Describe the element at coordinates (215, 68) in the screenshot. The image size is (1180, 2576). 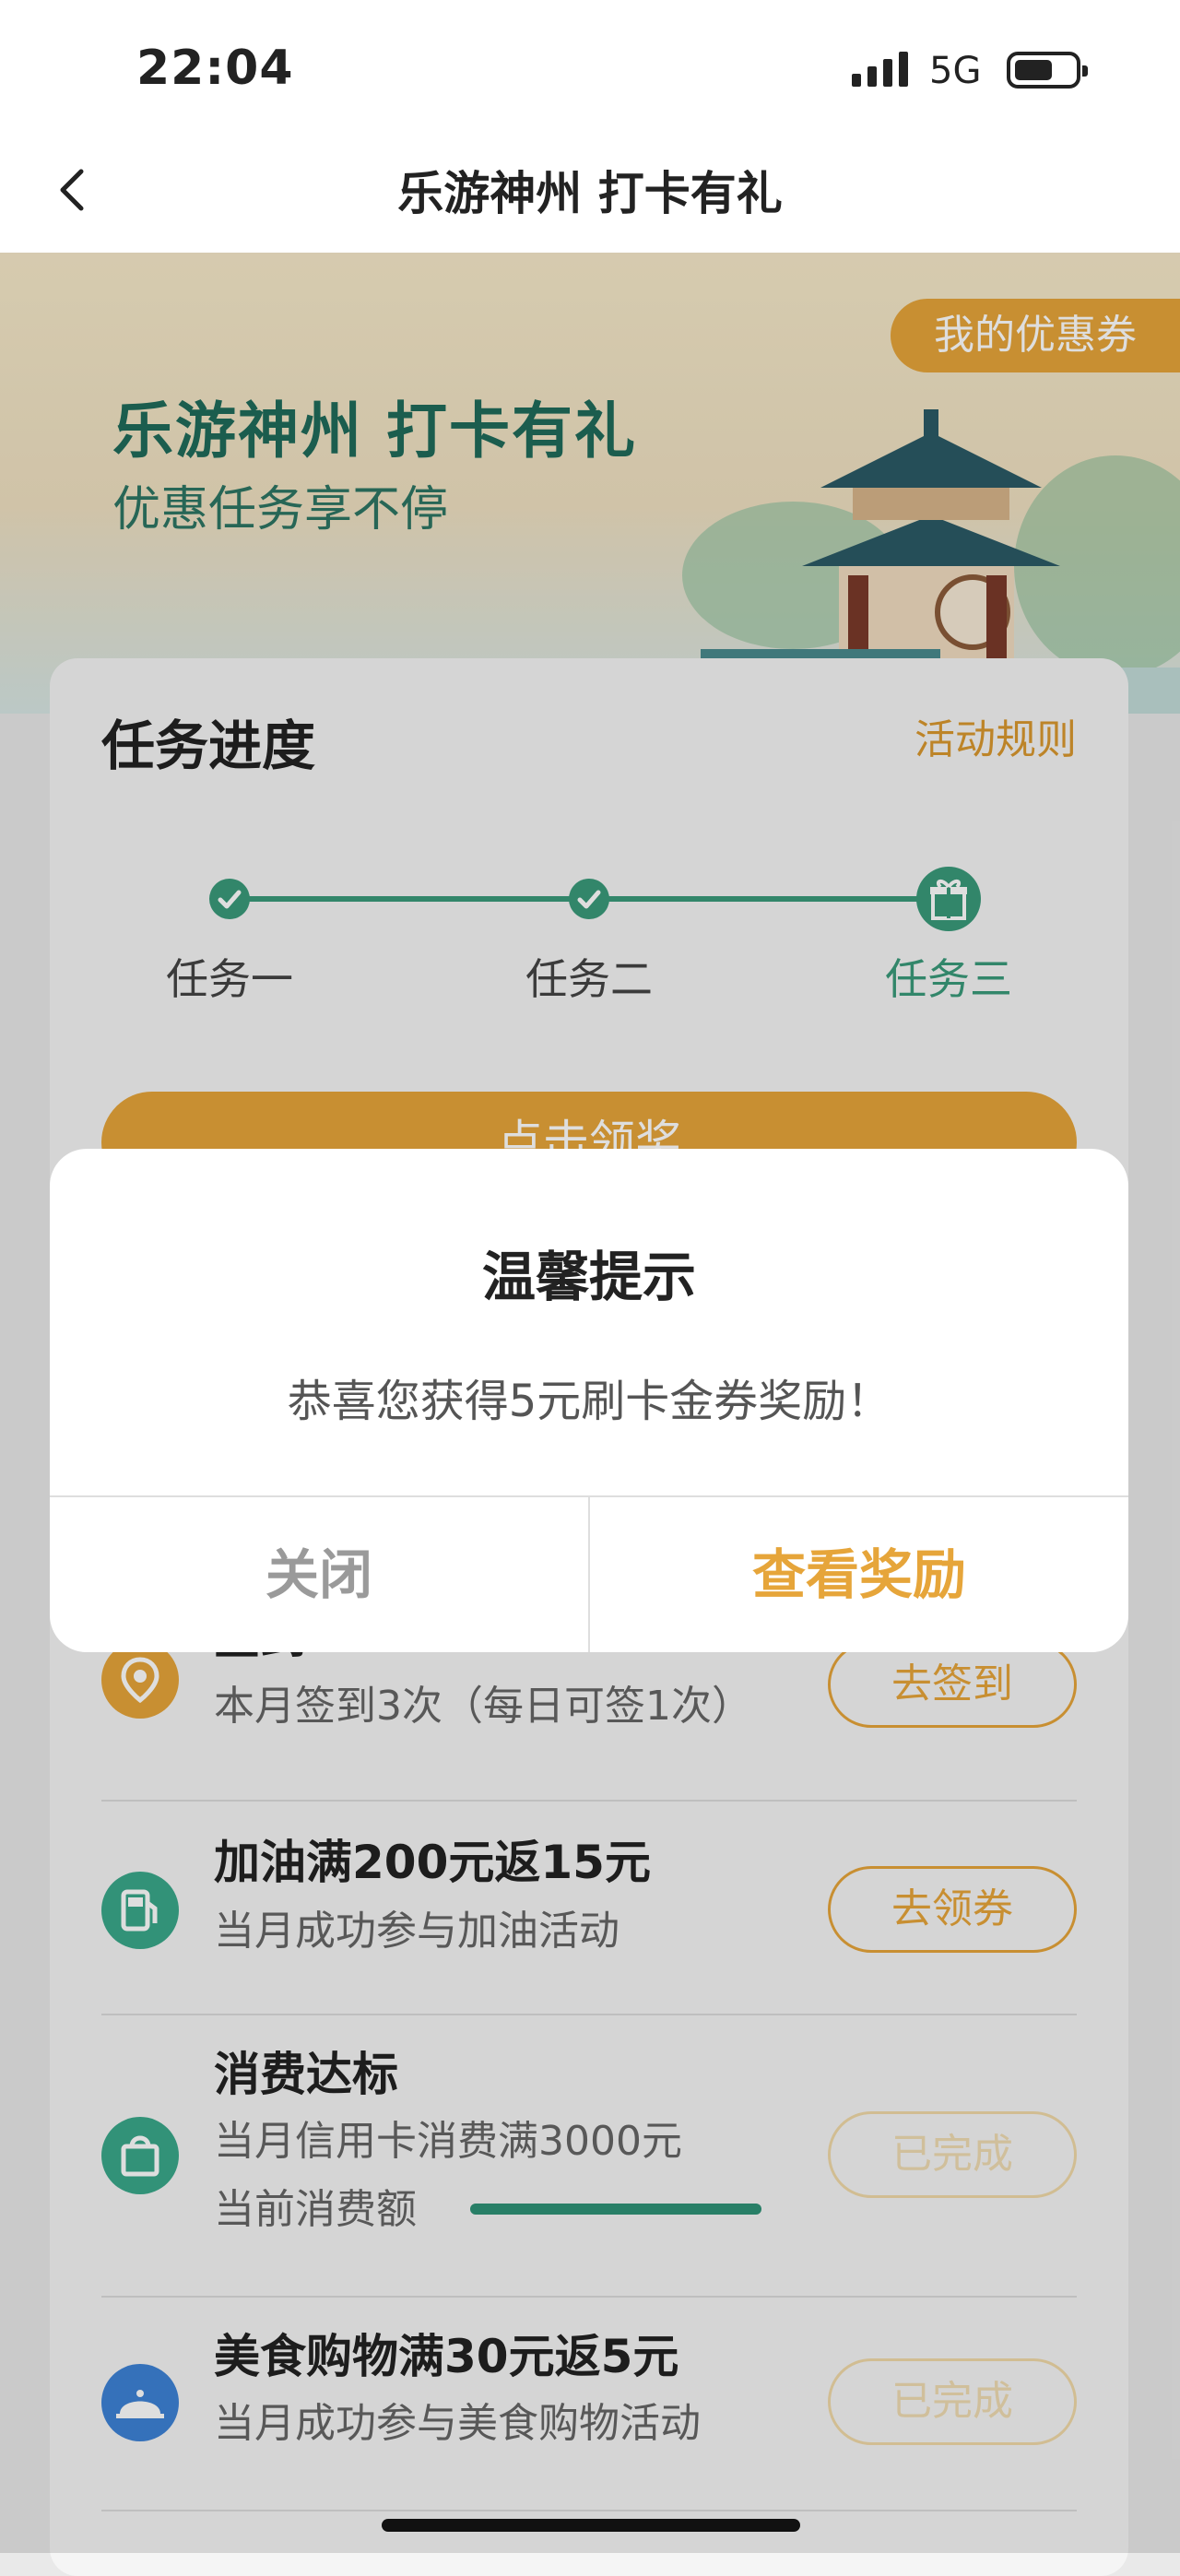
I see `status-time: 22:04` at that location.